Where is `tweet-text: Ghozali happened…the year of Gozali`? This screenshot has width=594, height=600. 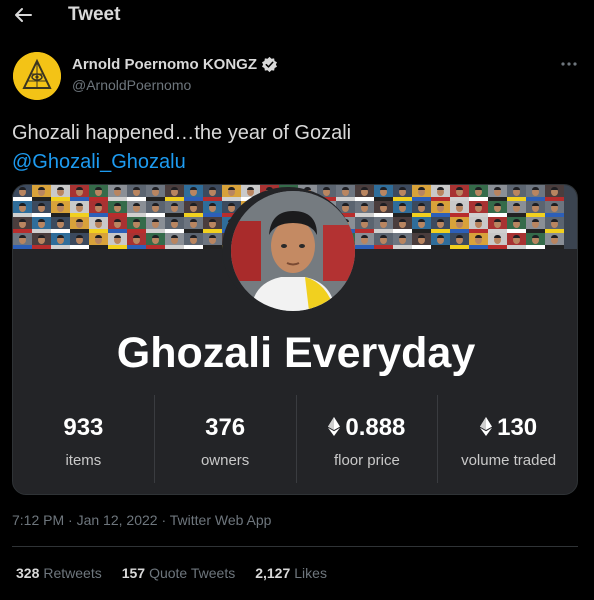 tweet-text: Ghozali happened…the year of Gozali is located at coordinates (182, 133).